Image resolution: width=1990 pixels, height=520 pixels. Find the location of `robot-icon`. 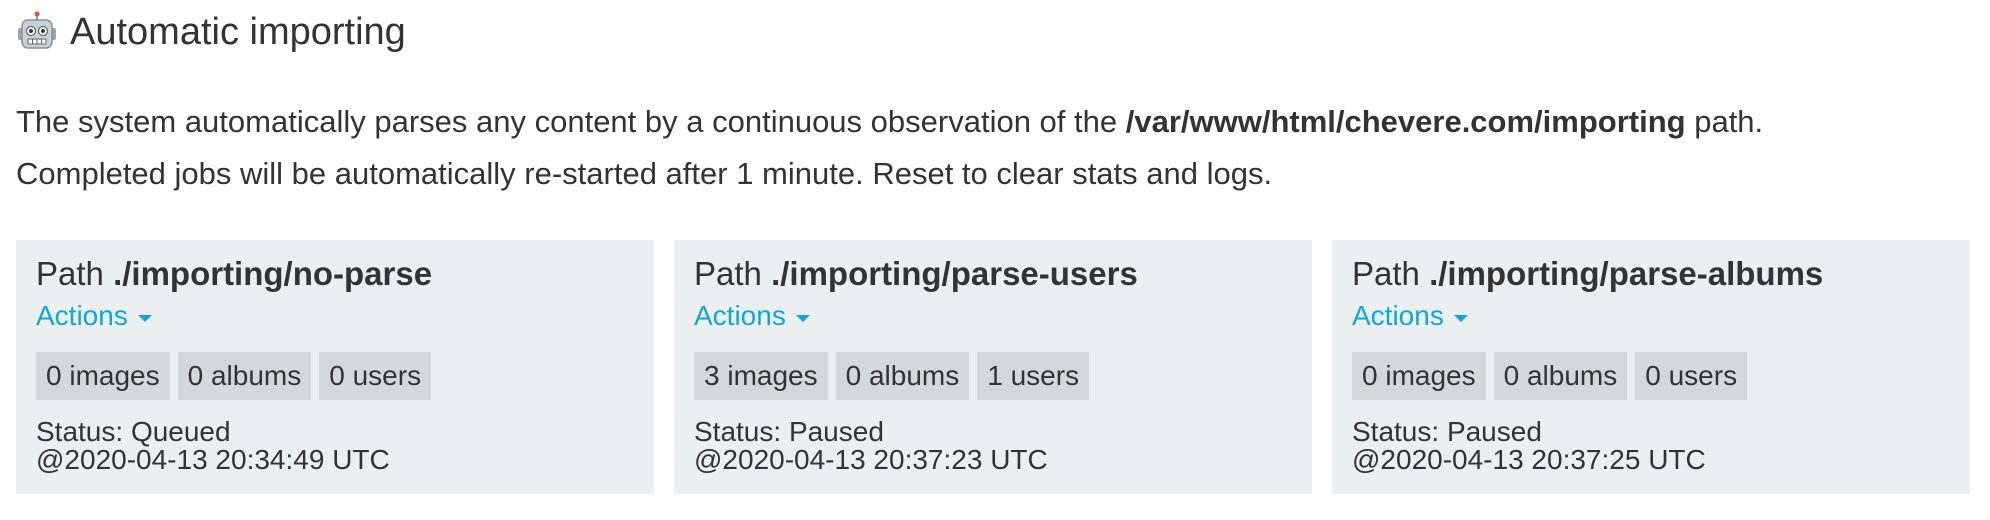

robot-icon is located at coordinates (37, 30).